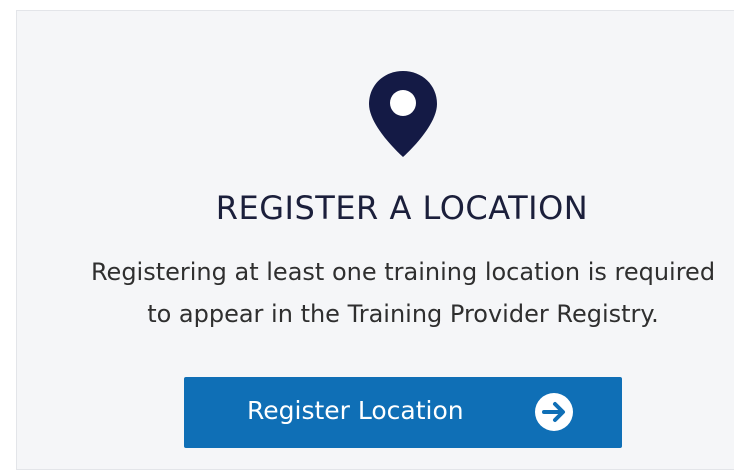 The width and height of the screenshot is (734, 470). Describe the element at coordinates (355, 410) in the screenshot. I see `register-location-button-label: Register Location` at that location.